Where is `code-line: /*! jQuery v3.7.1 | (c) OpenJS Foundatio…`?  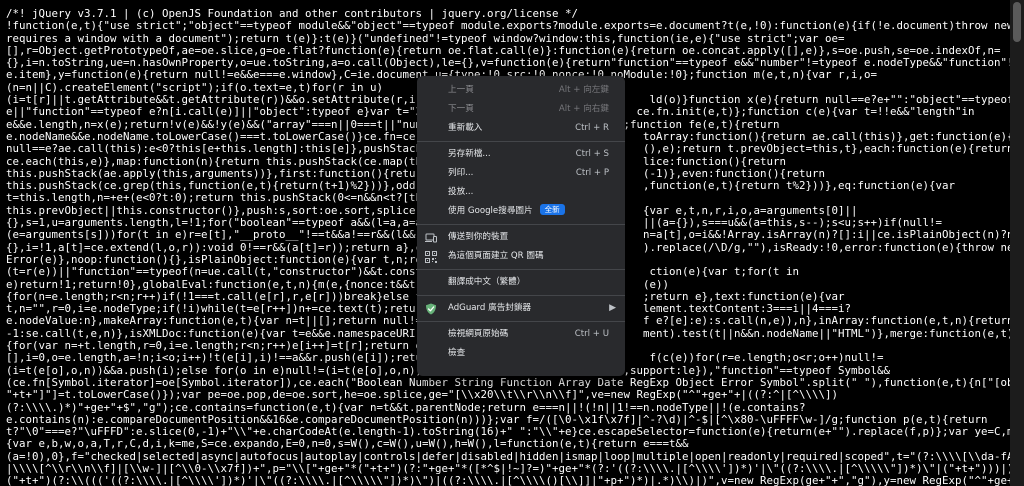 code-line: /*! jQuery v3.7.1 | (c) OpenJS Foundatio… is located at coordinates (292, 14).